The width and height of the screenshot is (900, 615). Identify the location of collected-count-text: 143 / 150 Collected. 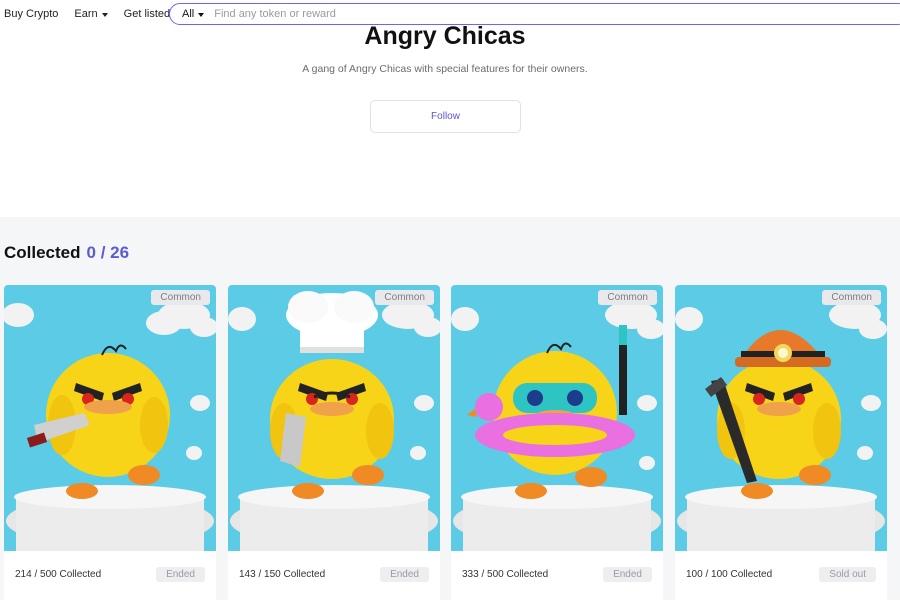
(282, 574).